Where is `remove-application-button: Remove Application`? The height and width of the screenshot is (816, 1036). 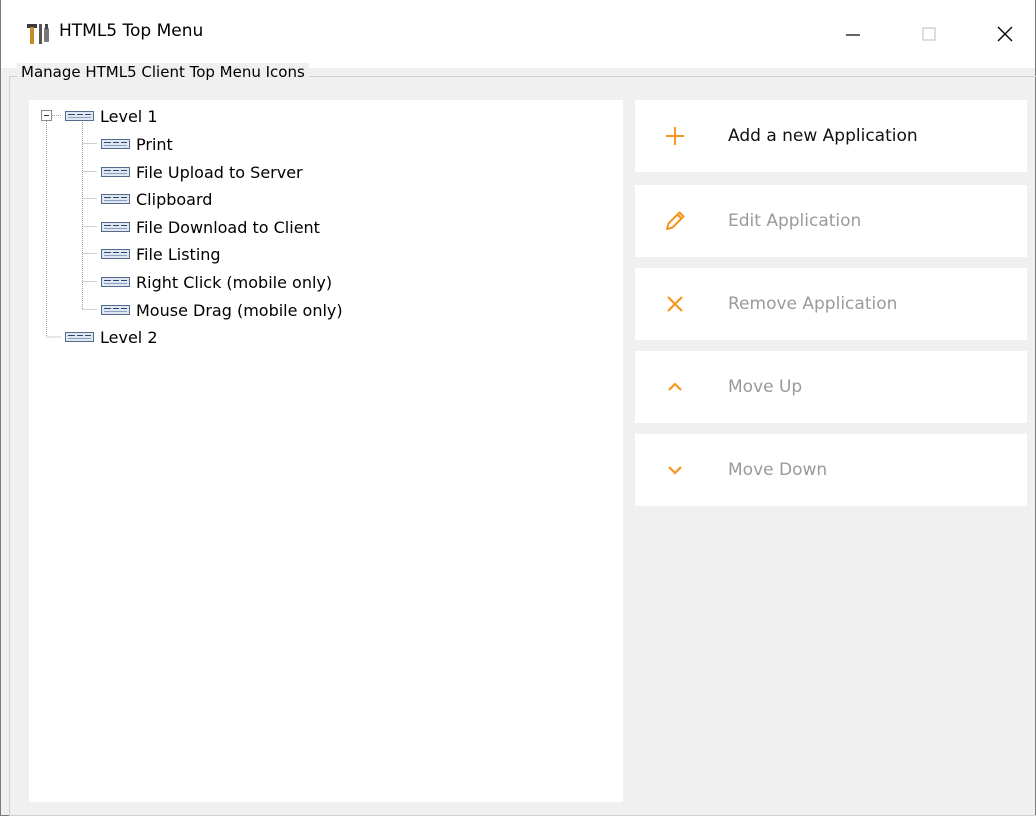
remove-application-button: Remove Application is located at coordinates (831, 304).